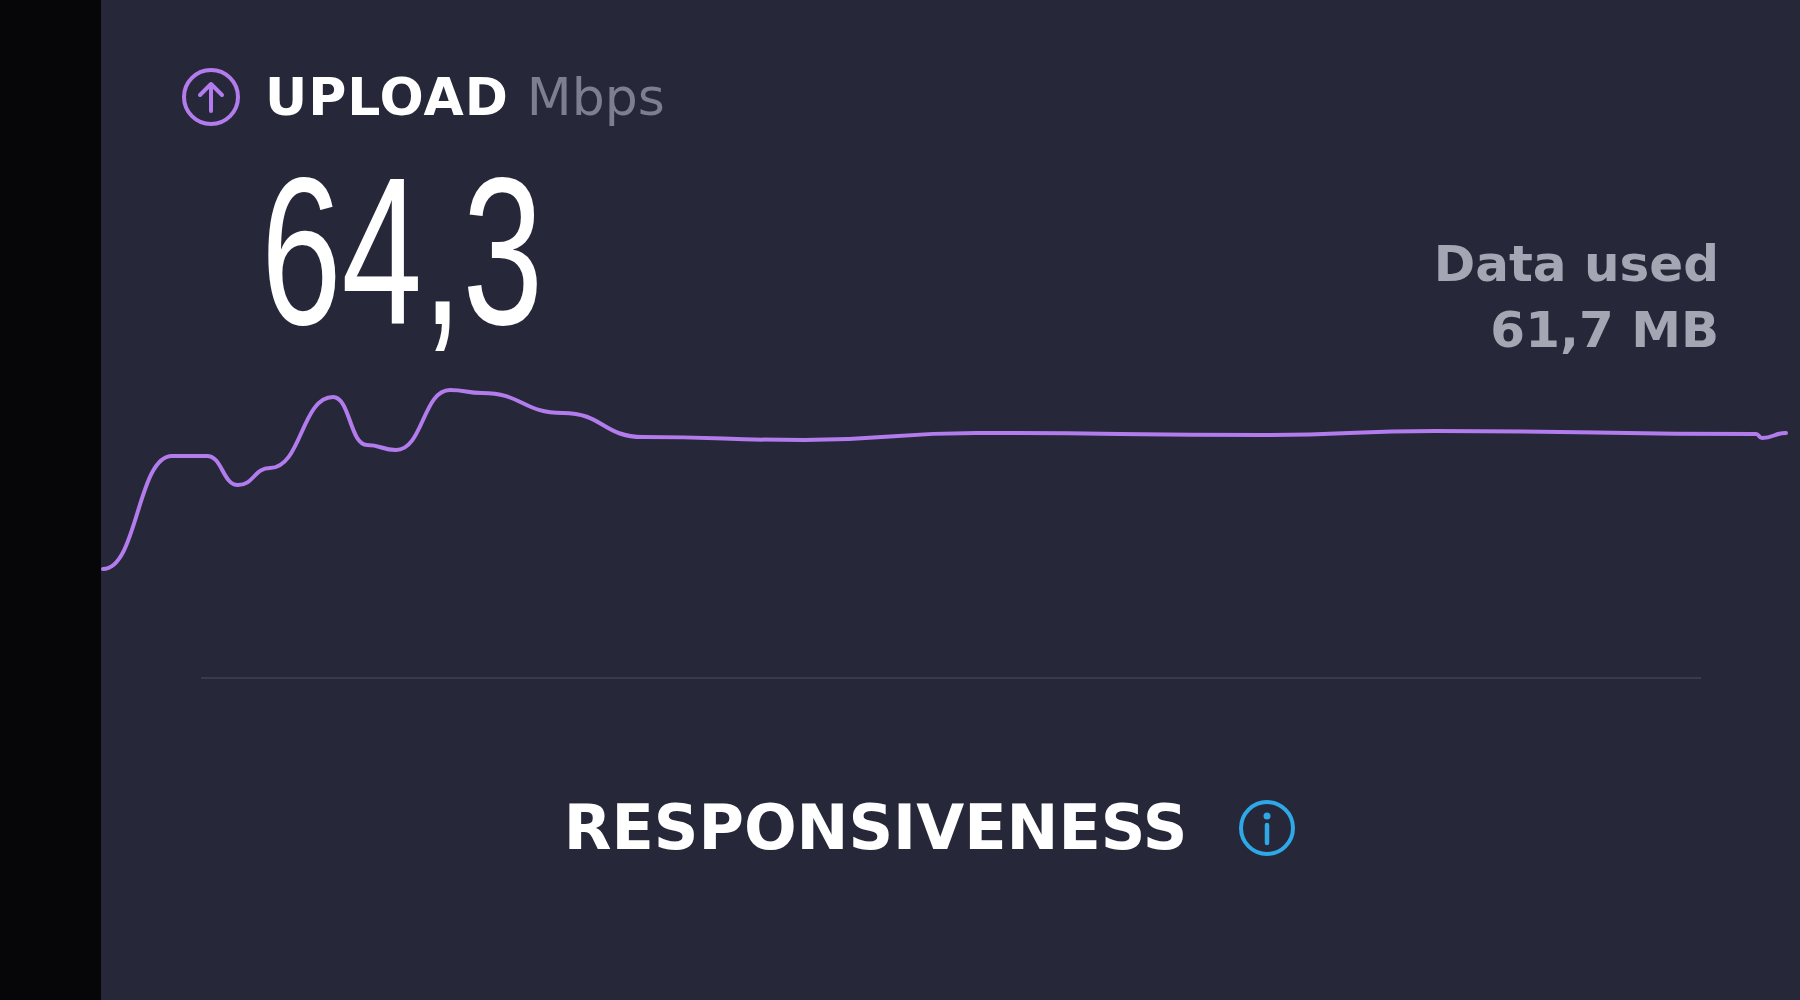 Image resolution: width=1800 pixels, height=1000 pixels. Describe the element at coordinates (211, 97) in the screenshot. I see `upload-icon` at that location.